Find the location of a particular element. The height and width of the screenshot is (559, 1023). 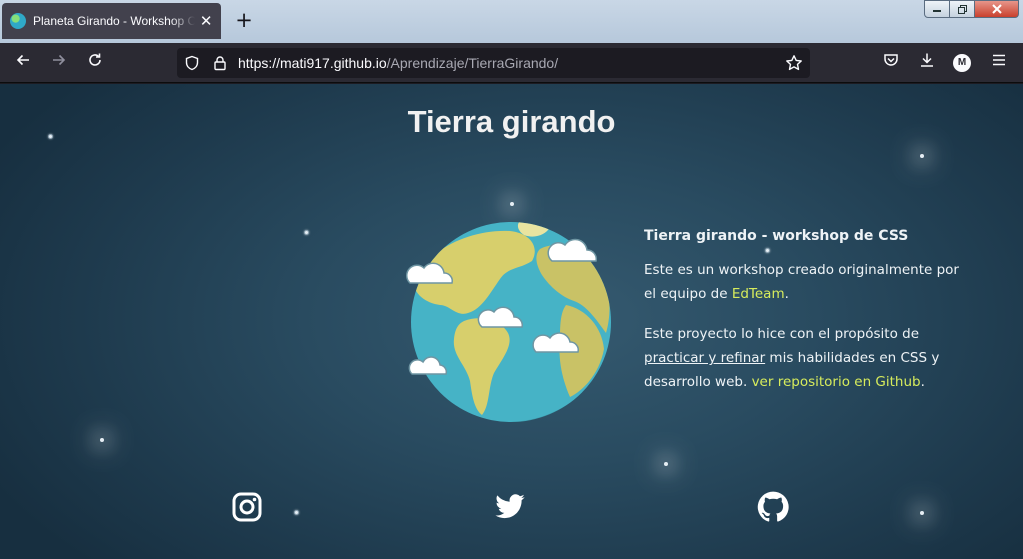

reload-button is located at coordinates (95, 63).